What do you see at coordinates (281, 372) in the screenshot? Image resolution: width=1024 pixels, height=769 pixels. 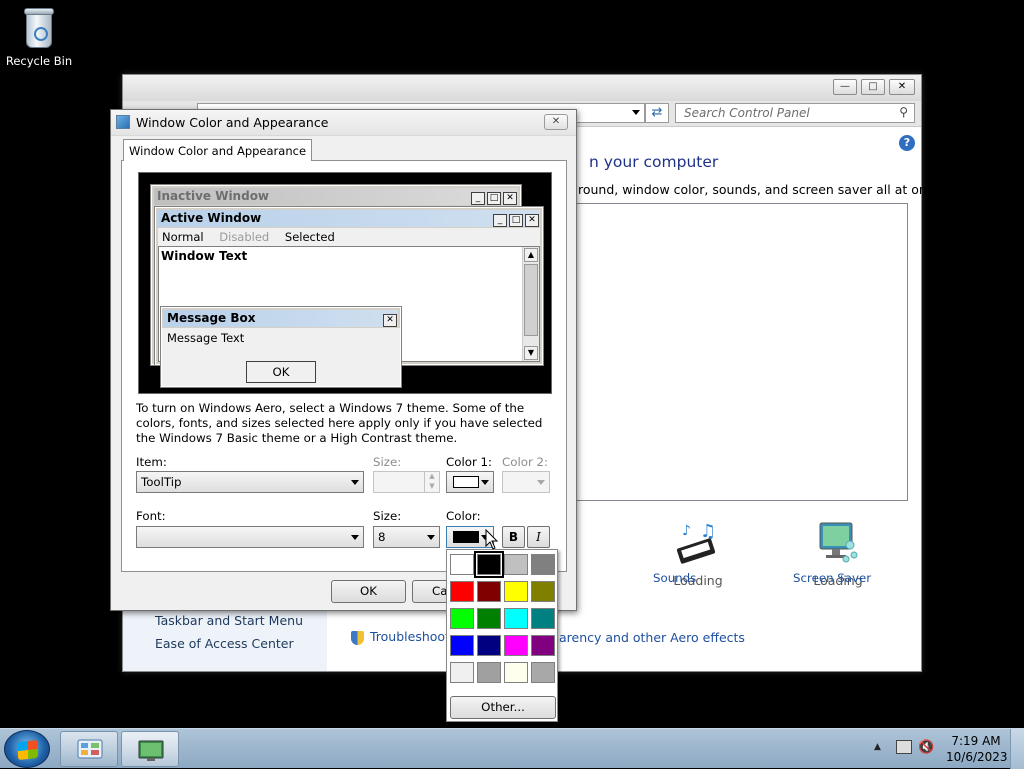 I see `message-box-ok-button: OK` at bounding box center [281, 372].